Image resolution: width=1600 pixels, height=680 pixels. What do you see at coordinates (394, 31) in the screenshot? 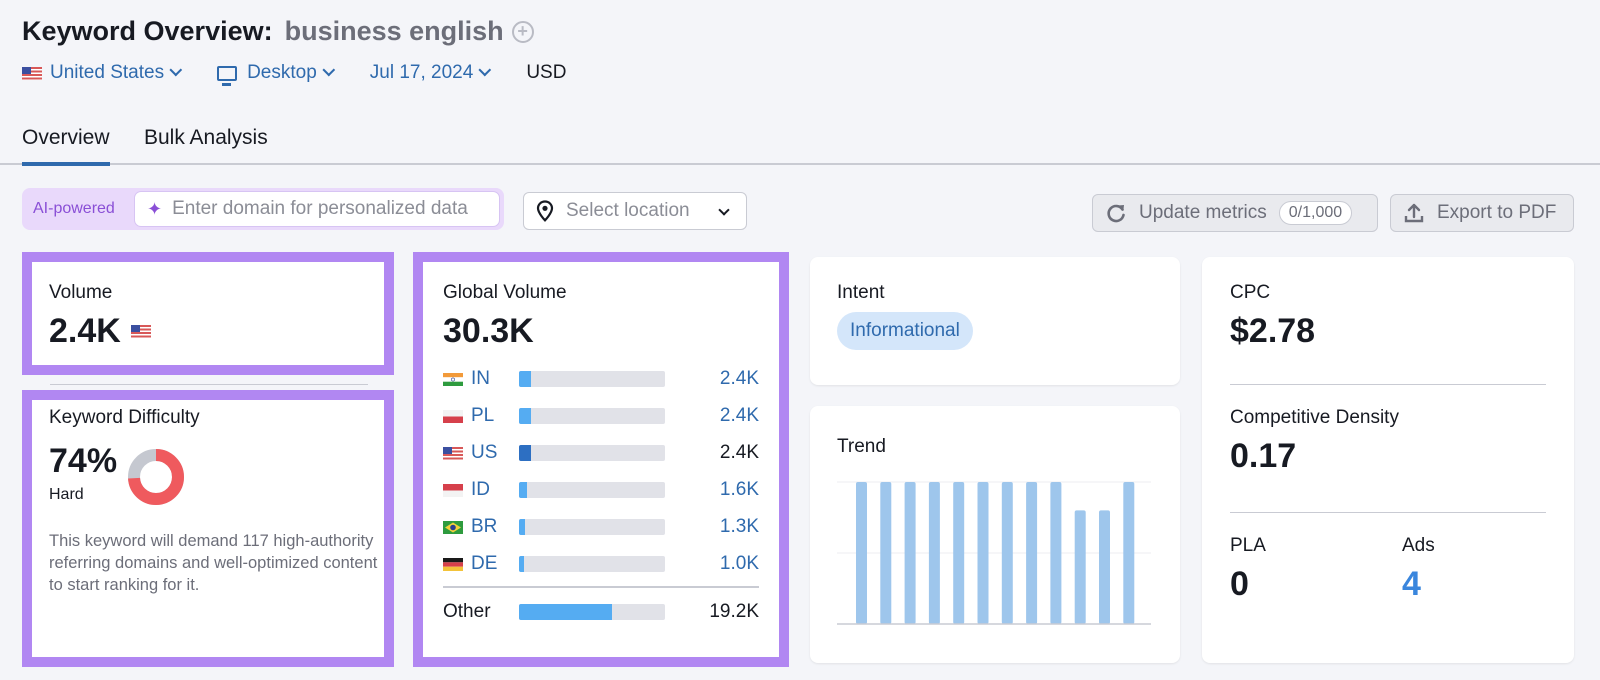
I see `keyword-name: business english` at bounding box center [394, 31].